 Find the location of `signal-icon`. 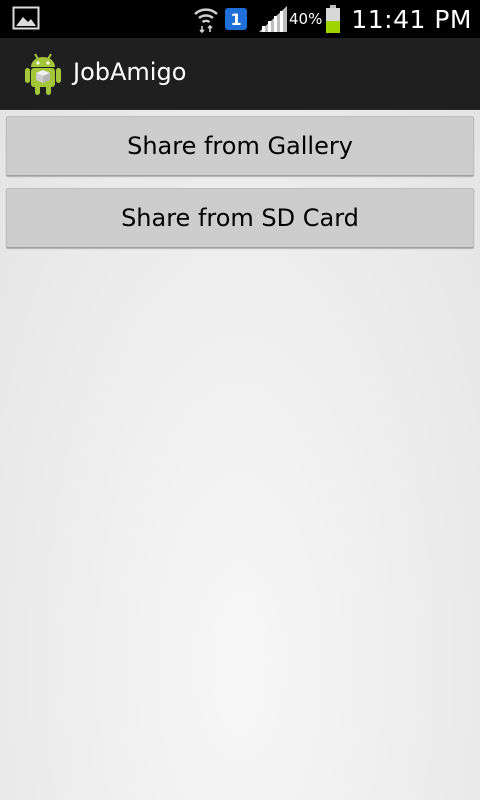

signal-icon is located at coordinates (273, 19).